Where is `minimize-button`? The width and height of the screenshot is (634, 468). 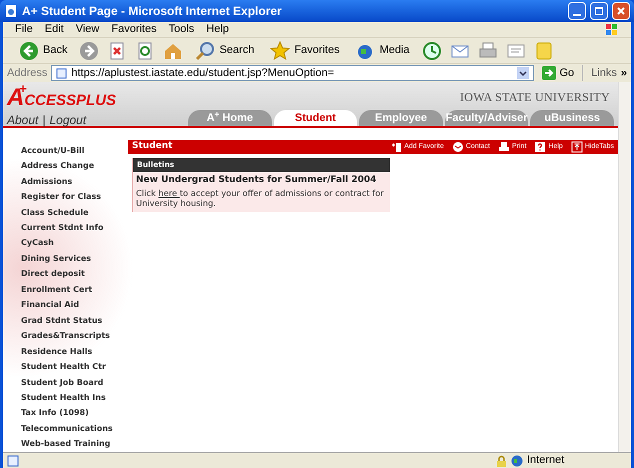 minimize-button is located at coordinates (577, 11).